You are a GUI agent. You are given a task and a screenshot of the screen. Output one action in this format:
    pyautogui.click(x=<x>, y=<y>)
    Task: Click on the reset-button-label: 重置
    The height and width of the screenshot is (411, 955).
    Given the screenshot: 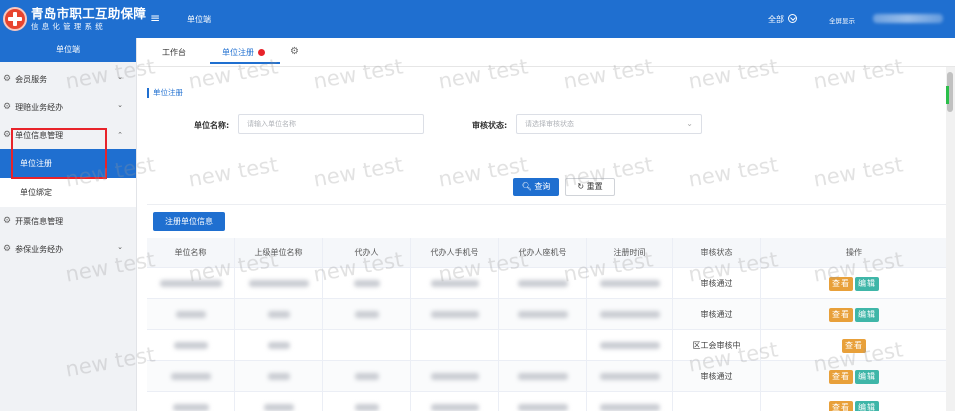 What is the action you would take?
    pyautogui.click(x=594, y=186)
    